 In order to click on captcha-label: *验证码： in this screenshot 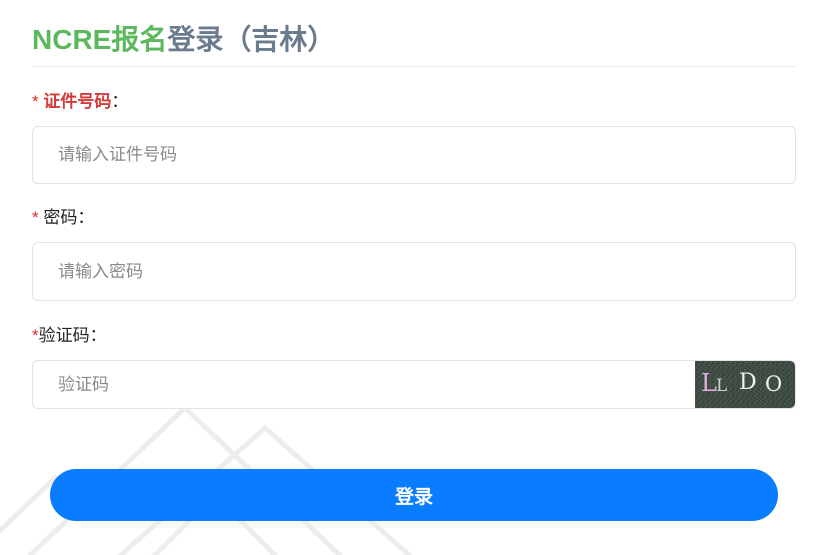, I will do `click(69, 336)`.